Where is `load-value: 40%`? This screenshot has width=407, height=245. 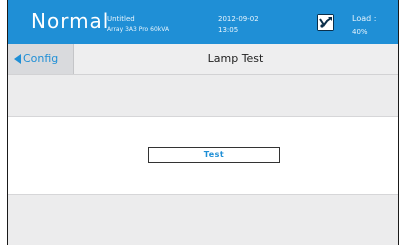
load-value: 40% is located at coordinates (360, 32).